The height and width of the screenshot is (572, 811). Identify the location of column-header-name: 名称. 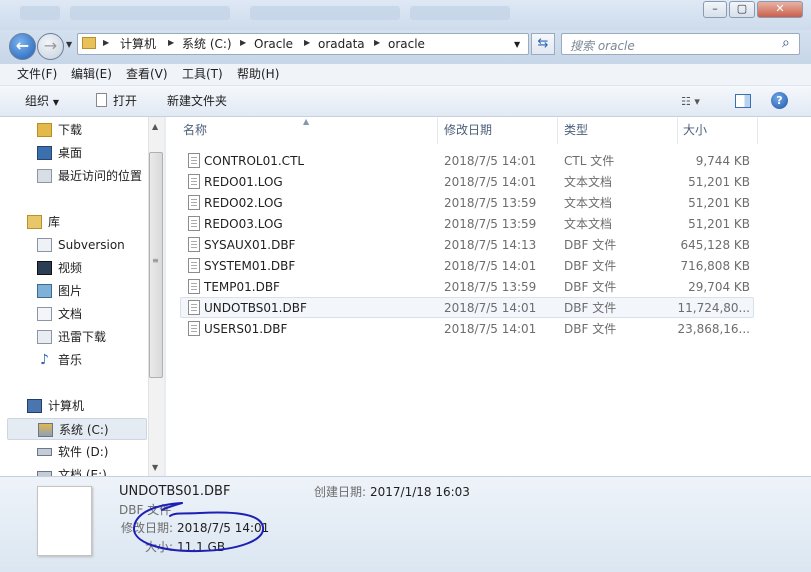
(195, 130).